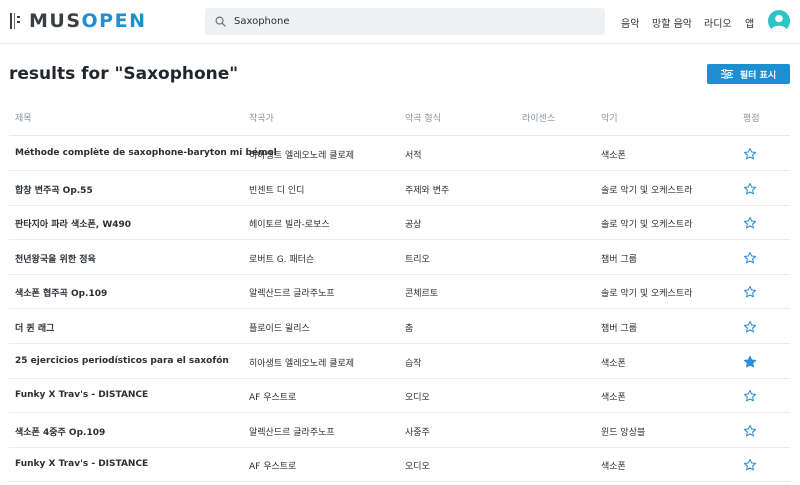  What do you see at coordinates (16, 21) in the screenshot?
I see `logo-icon` at bounding box center [16, 21].